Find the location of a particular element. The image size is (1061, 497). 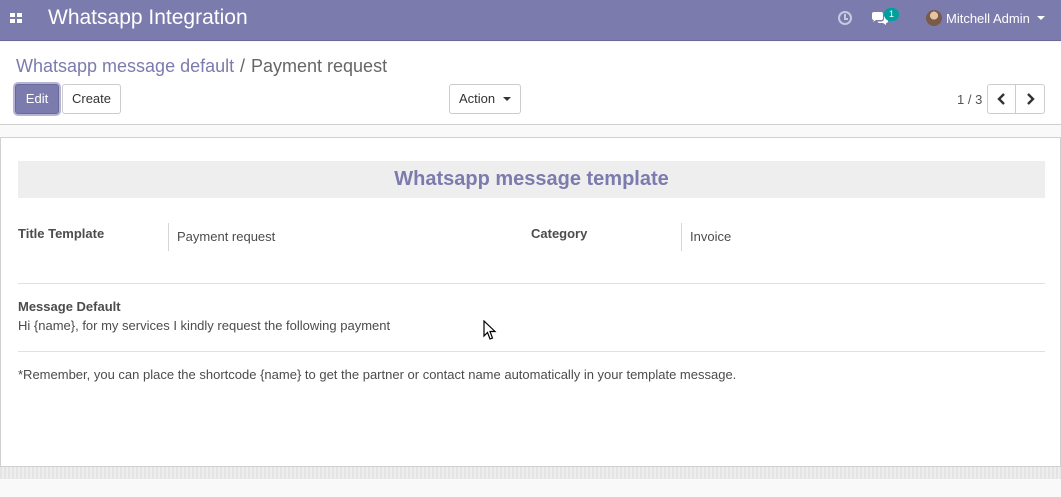

category-field: Invoice is located at coordinates (831, 237).